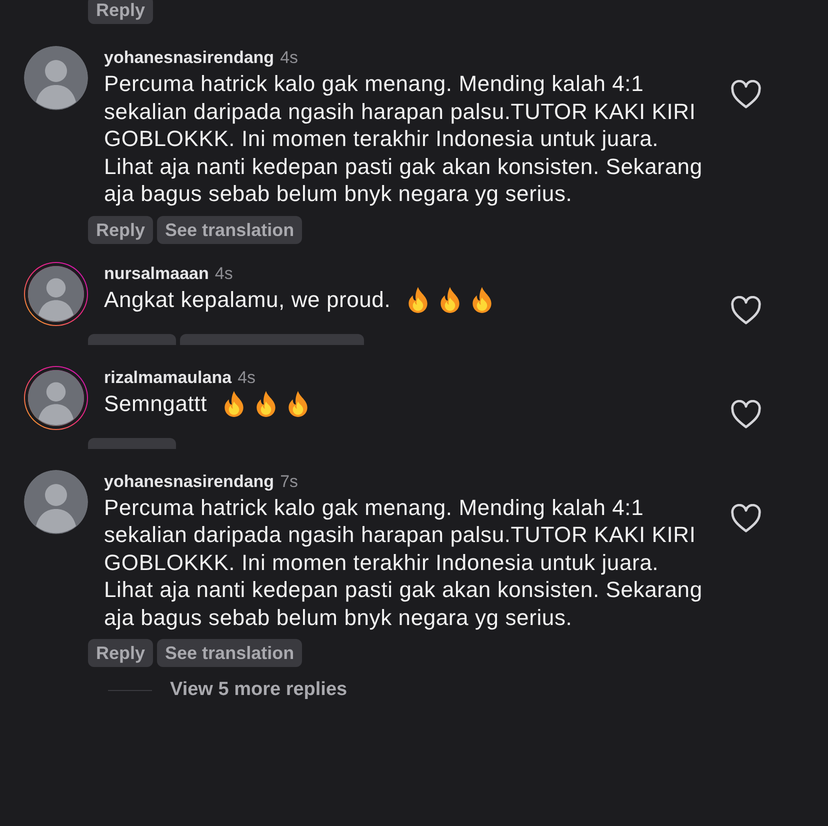 This screenshot has width=828, height=826. Describe the element at coordinates (155, 404) in the screenshot. I see `comment-text: Semngattt` at that location.